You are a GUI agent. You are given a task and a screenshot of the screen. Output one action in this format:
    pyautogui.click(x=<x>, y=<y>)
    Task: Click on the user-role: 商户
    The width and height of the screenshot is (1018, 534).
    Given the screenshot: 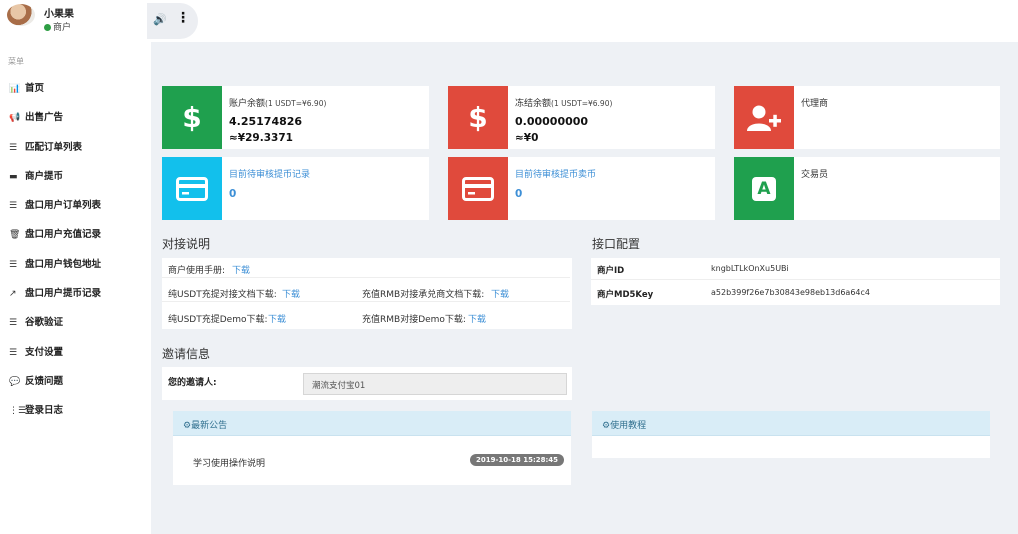 What is the action you would take?
    pyautogui.click(x=57, y=26)
    